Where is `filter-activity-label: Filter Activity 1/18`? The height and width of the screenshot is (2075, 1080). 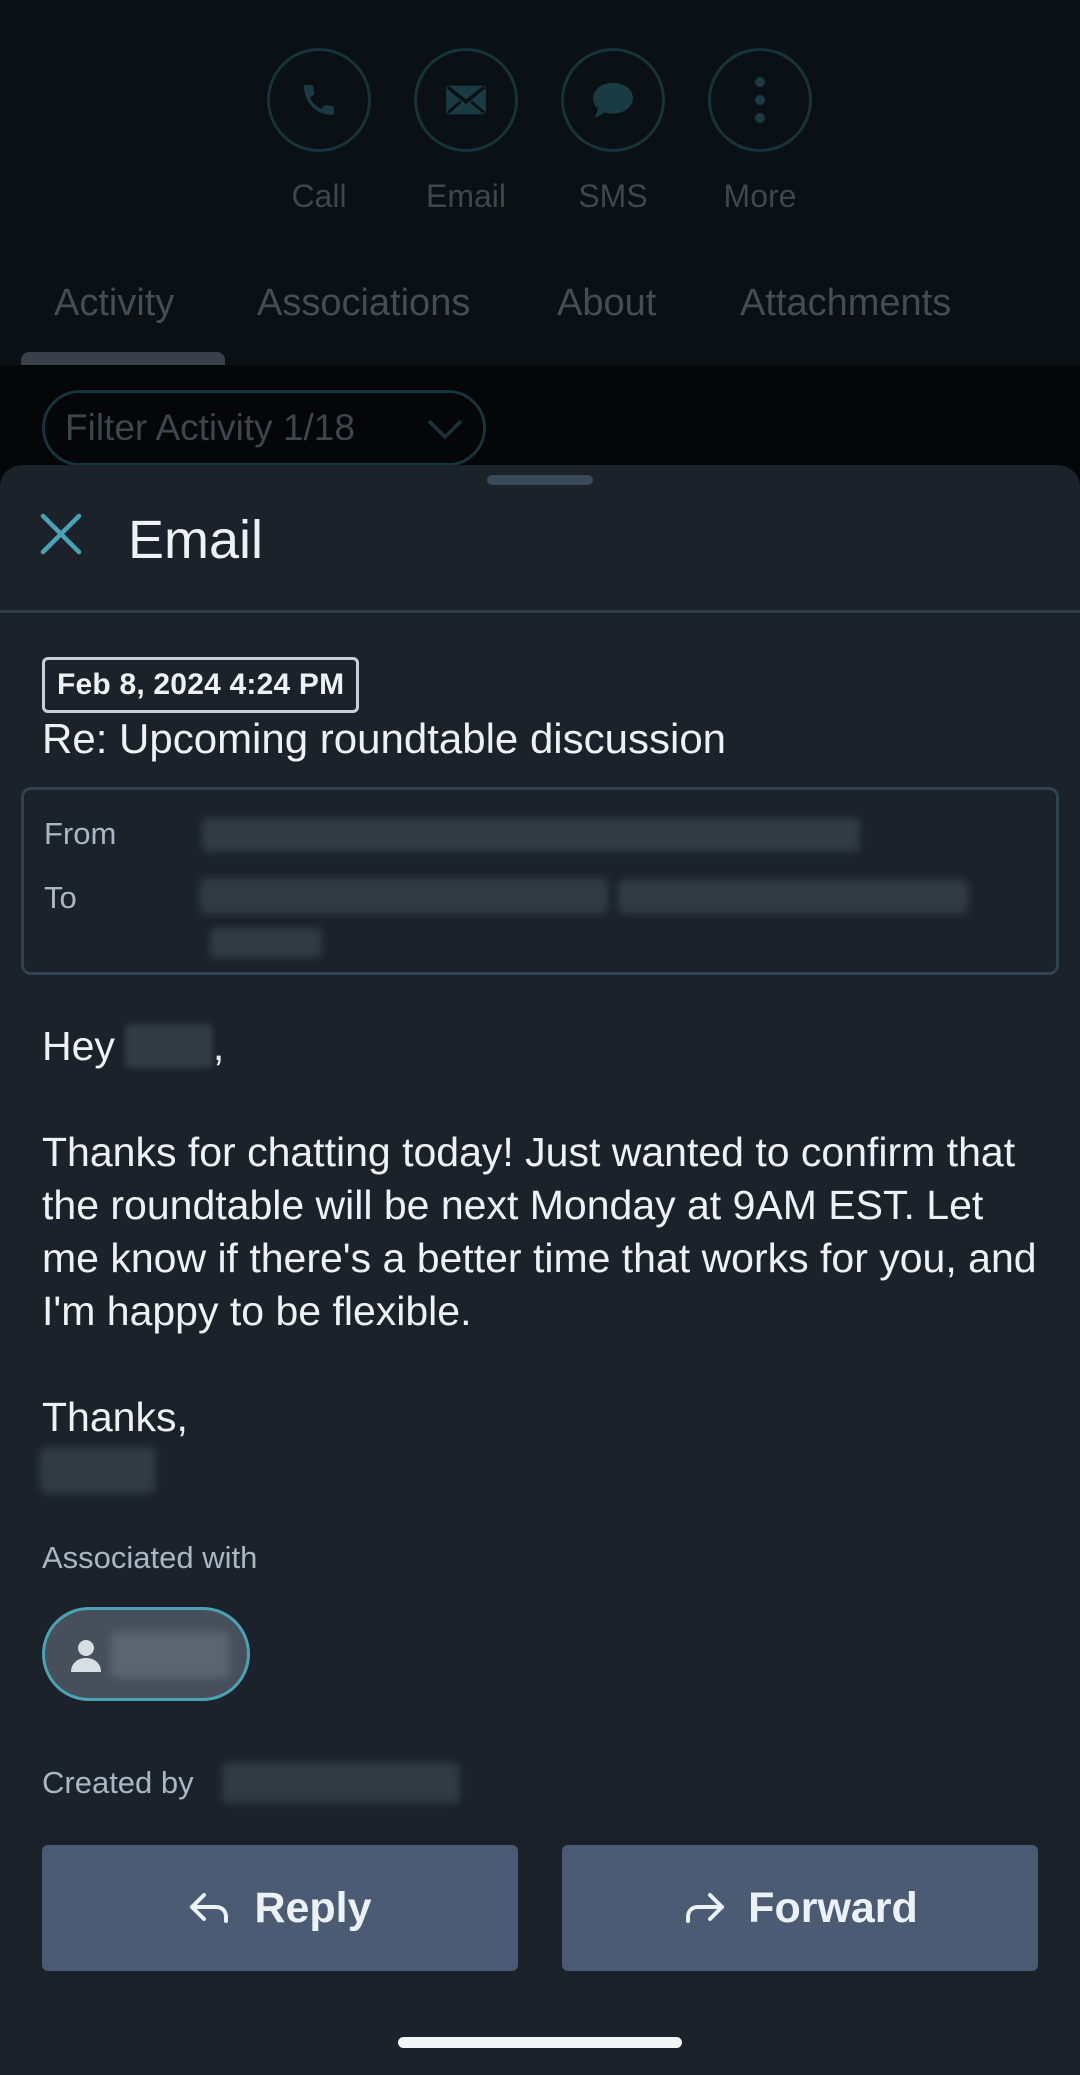
filter-activity-label: Filter Activity 1/18 is located at coordinates (210, 427).